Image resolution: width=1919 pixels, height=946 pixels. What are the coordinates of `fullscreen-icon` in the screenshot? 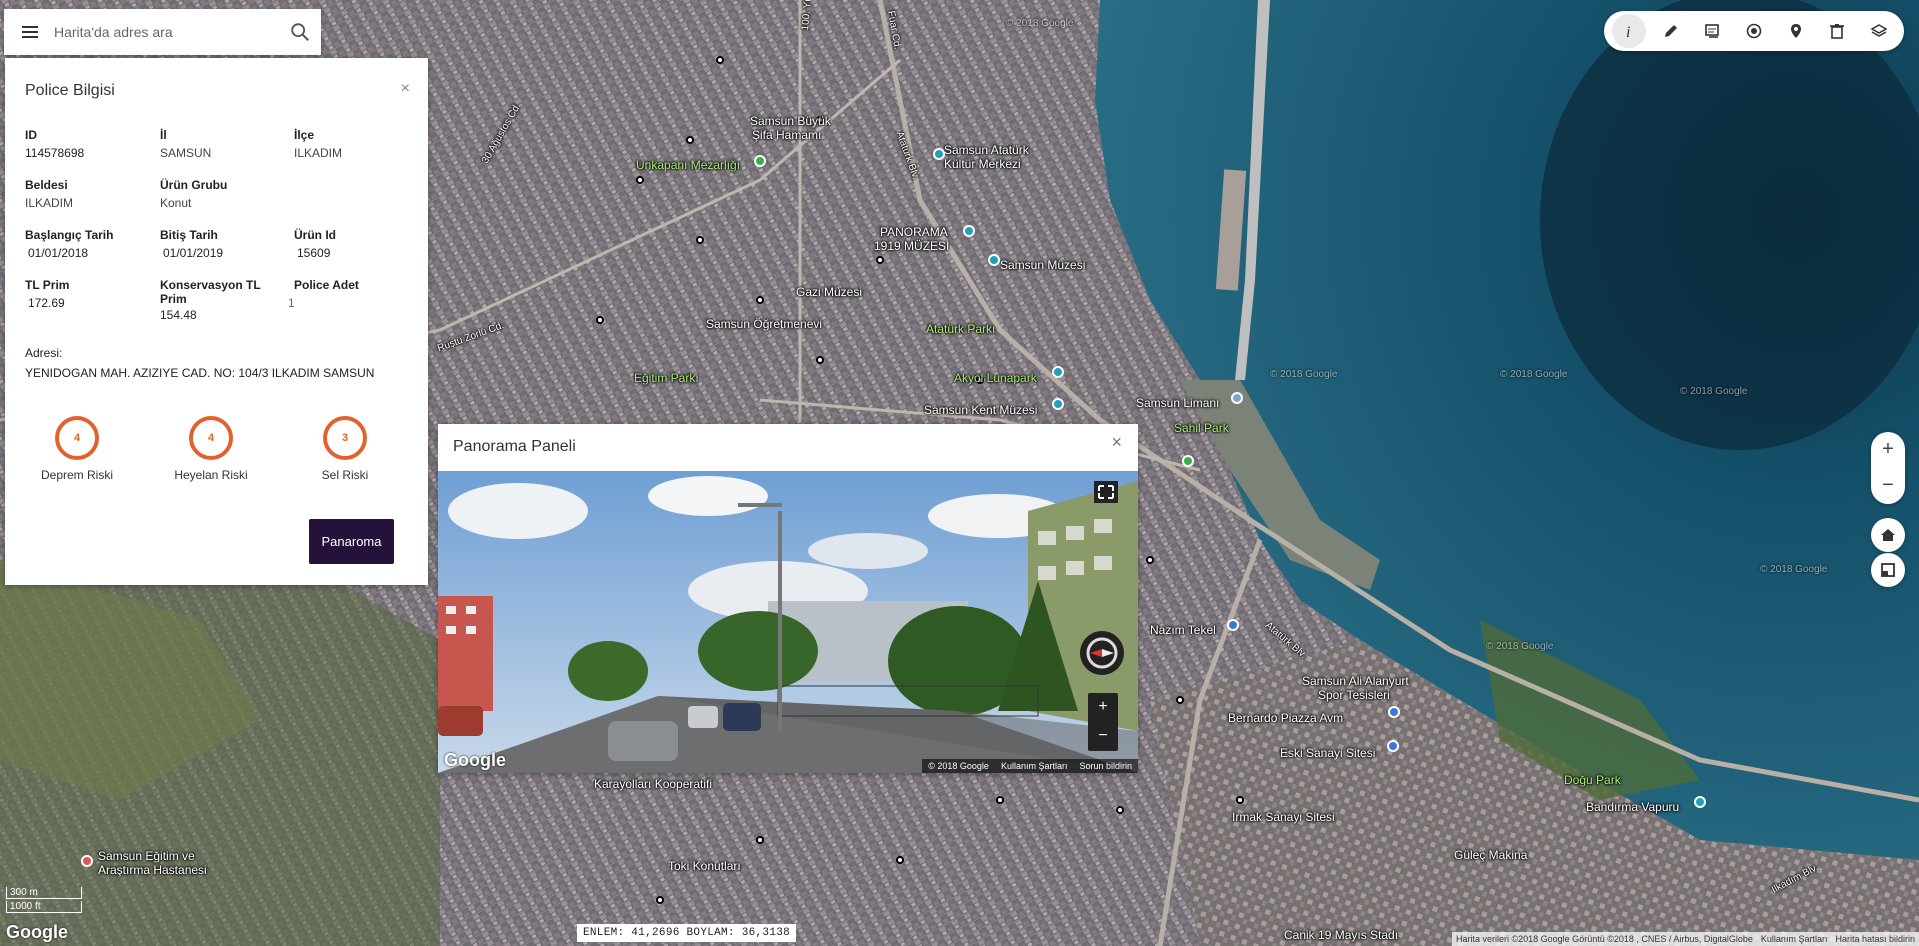 It's located at (1106, 492).